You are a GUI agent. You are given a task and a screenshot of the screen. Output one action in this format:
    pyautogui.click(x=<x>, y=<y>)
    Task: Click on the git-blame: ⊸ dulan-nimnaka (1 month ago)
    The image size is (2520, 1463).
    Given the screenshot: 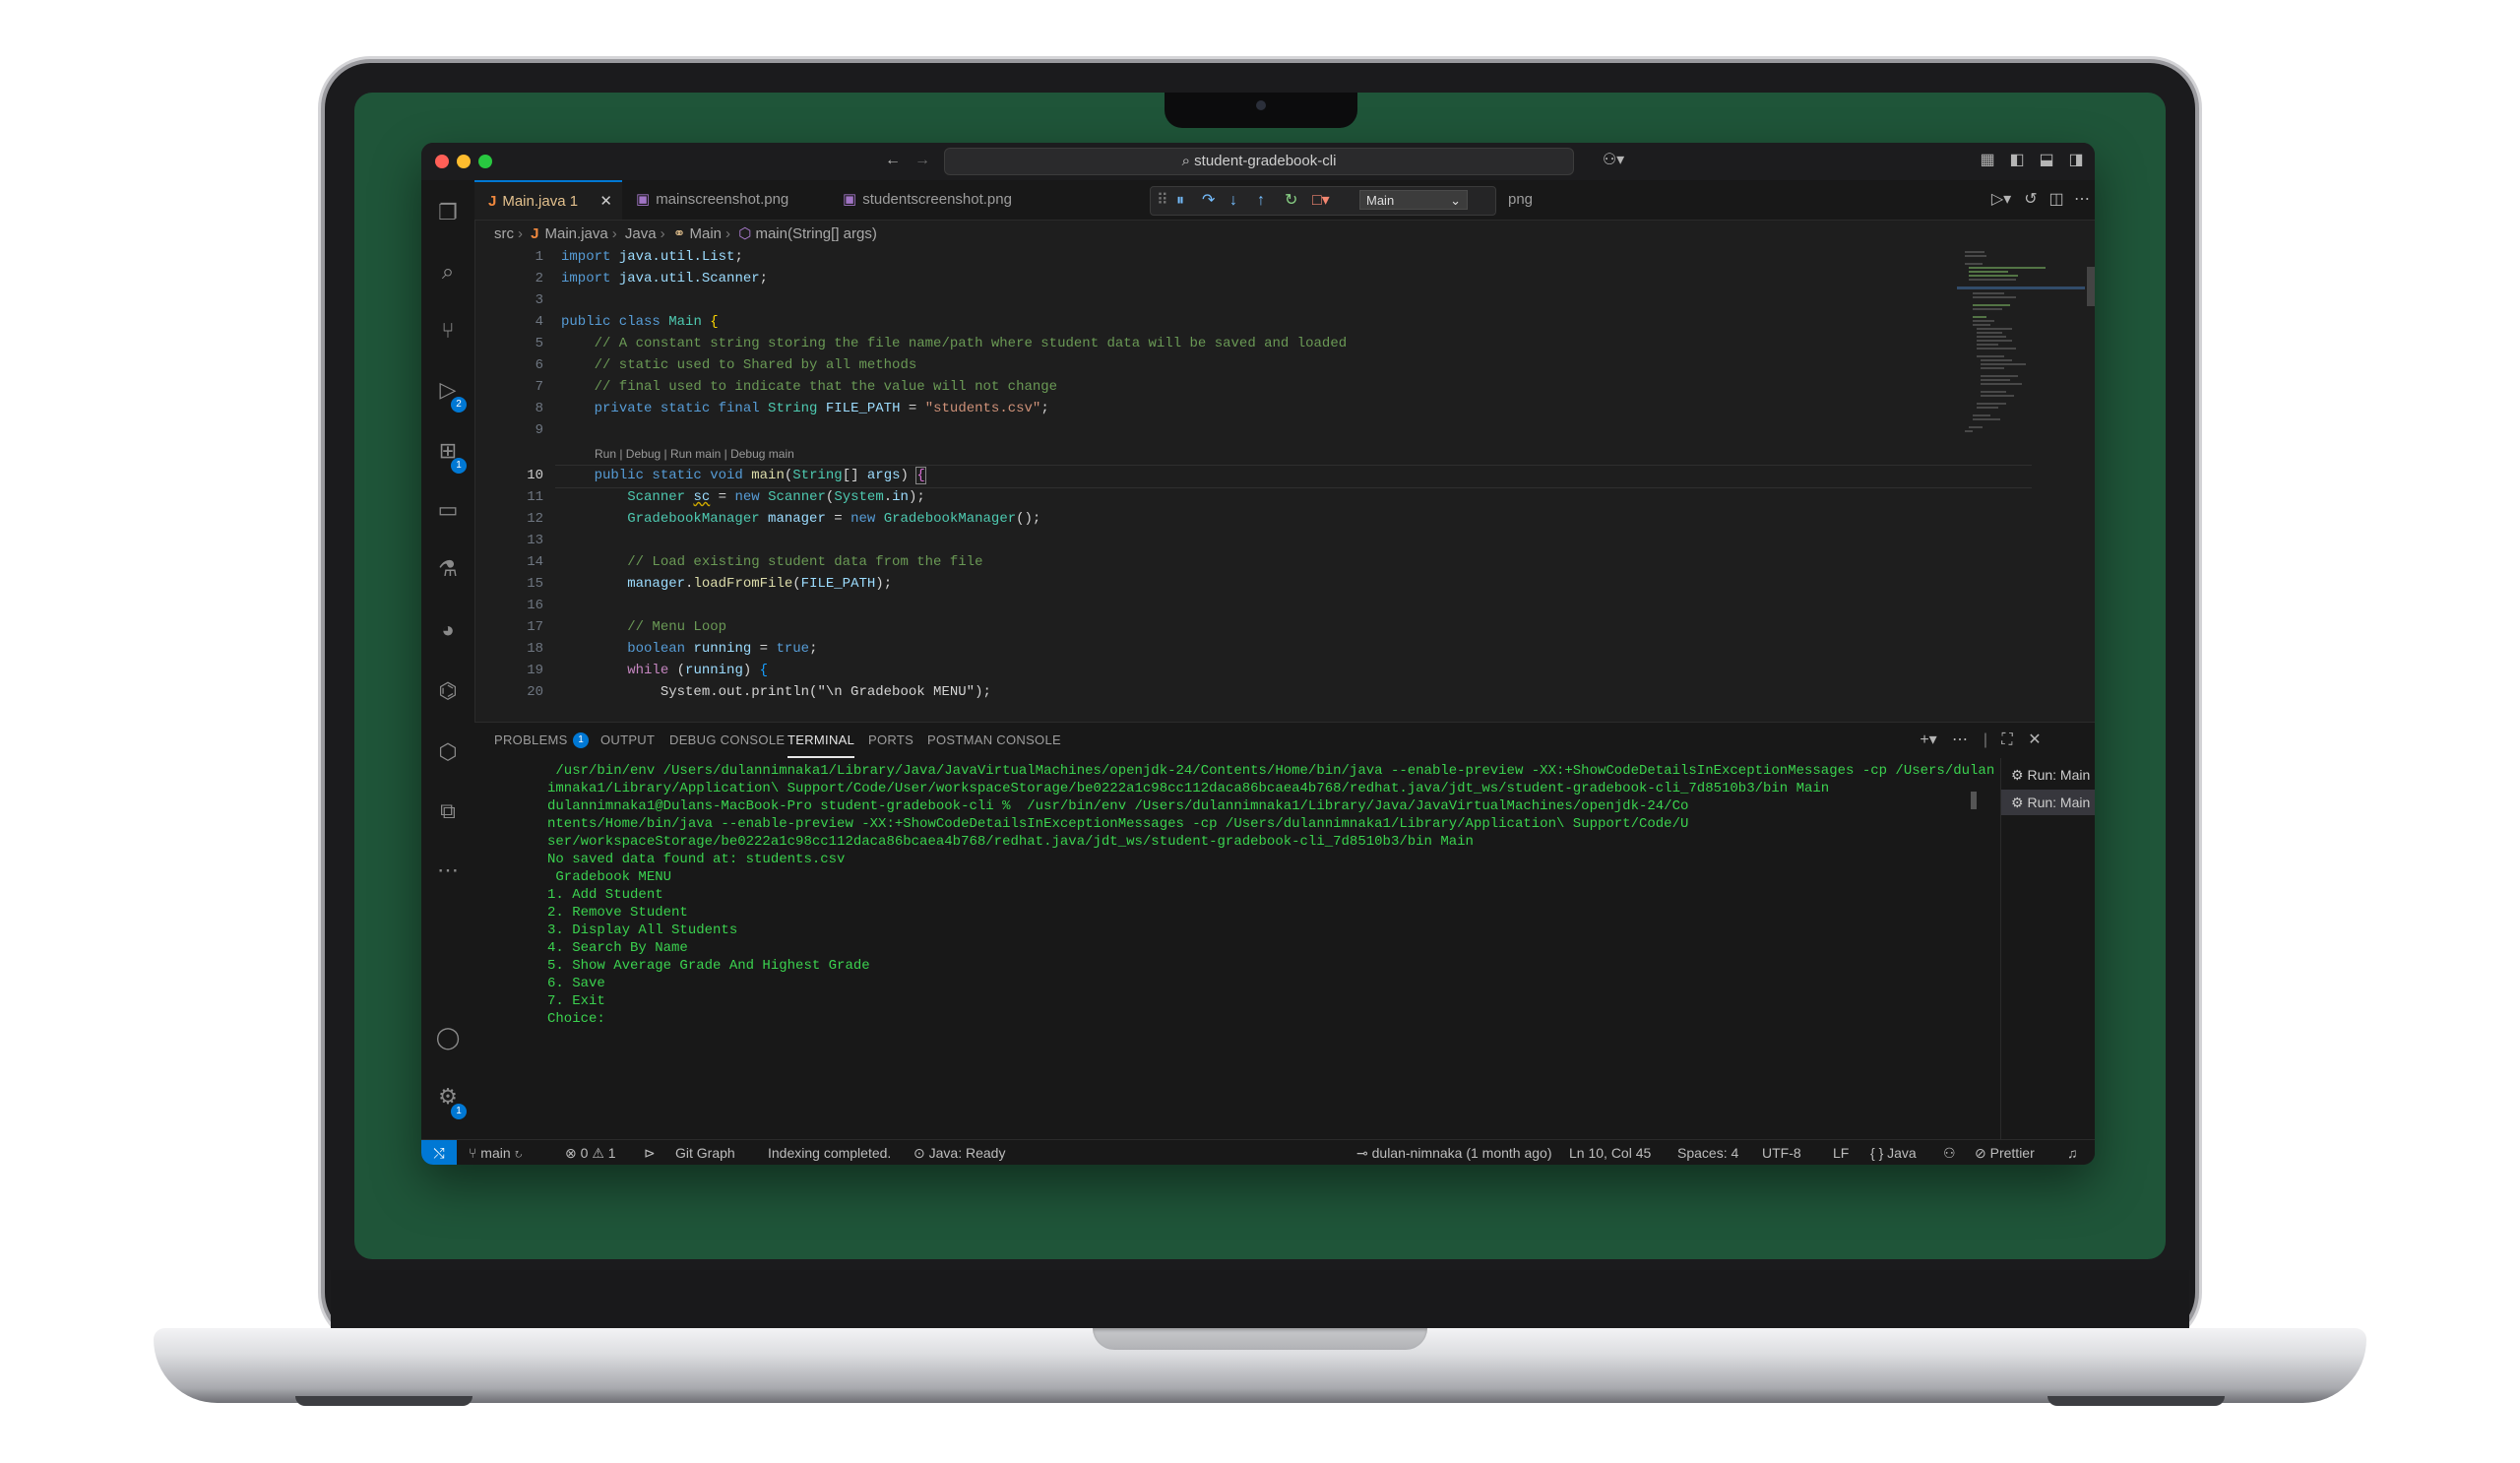 What is the action you would take?
    pyautogui.click(x=1454, y=1152)
    